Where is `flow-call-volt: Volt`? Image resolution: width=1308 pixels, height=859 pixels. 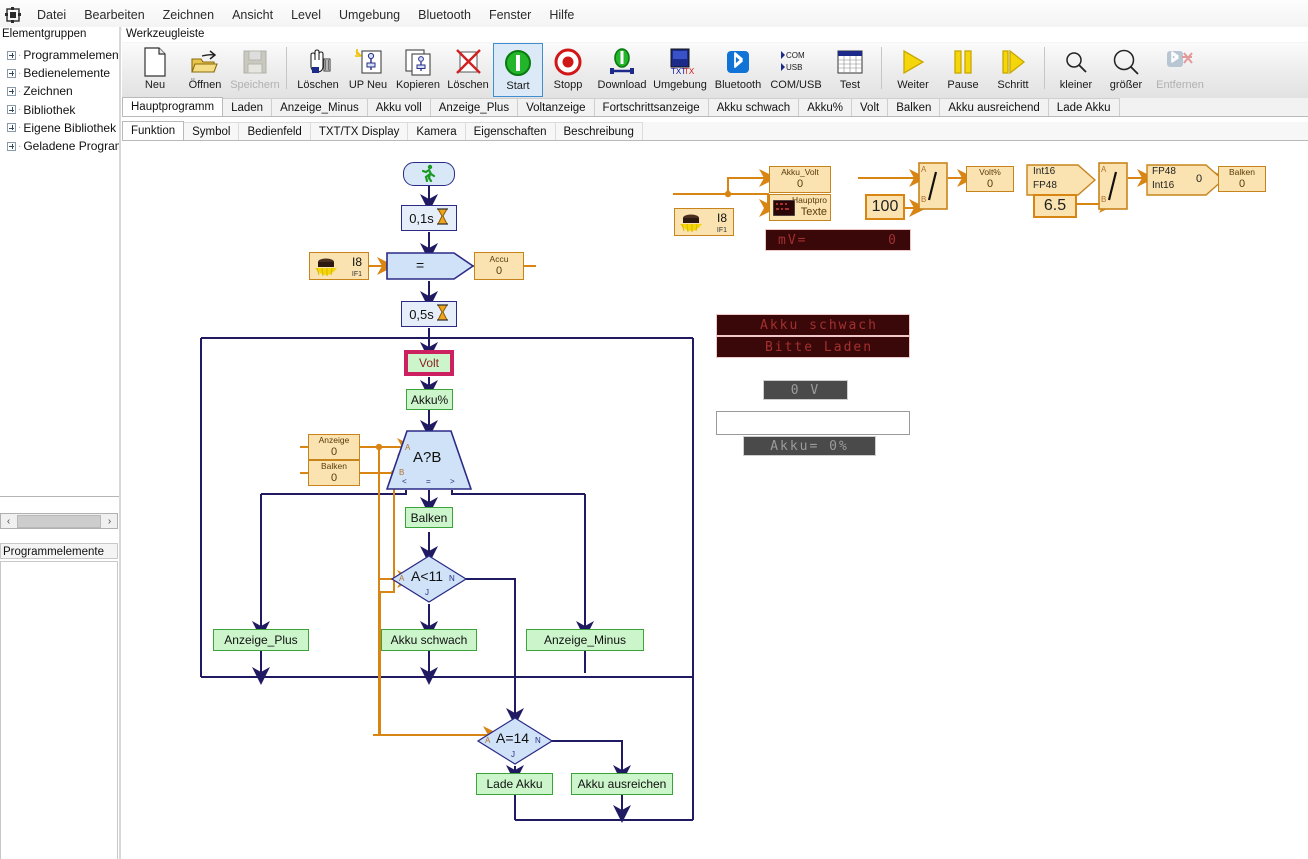
flow-call-volt: Volt is located at coordinates (429, 363).